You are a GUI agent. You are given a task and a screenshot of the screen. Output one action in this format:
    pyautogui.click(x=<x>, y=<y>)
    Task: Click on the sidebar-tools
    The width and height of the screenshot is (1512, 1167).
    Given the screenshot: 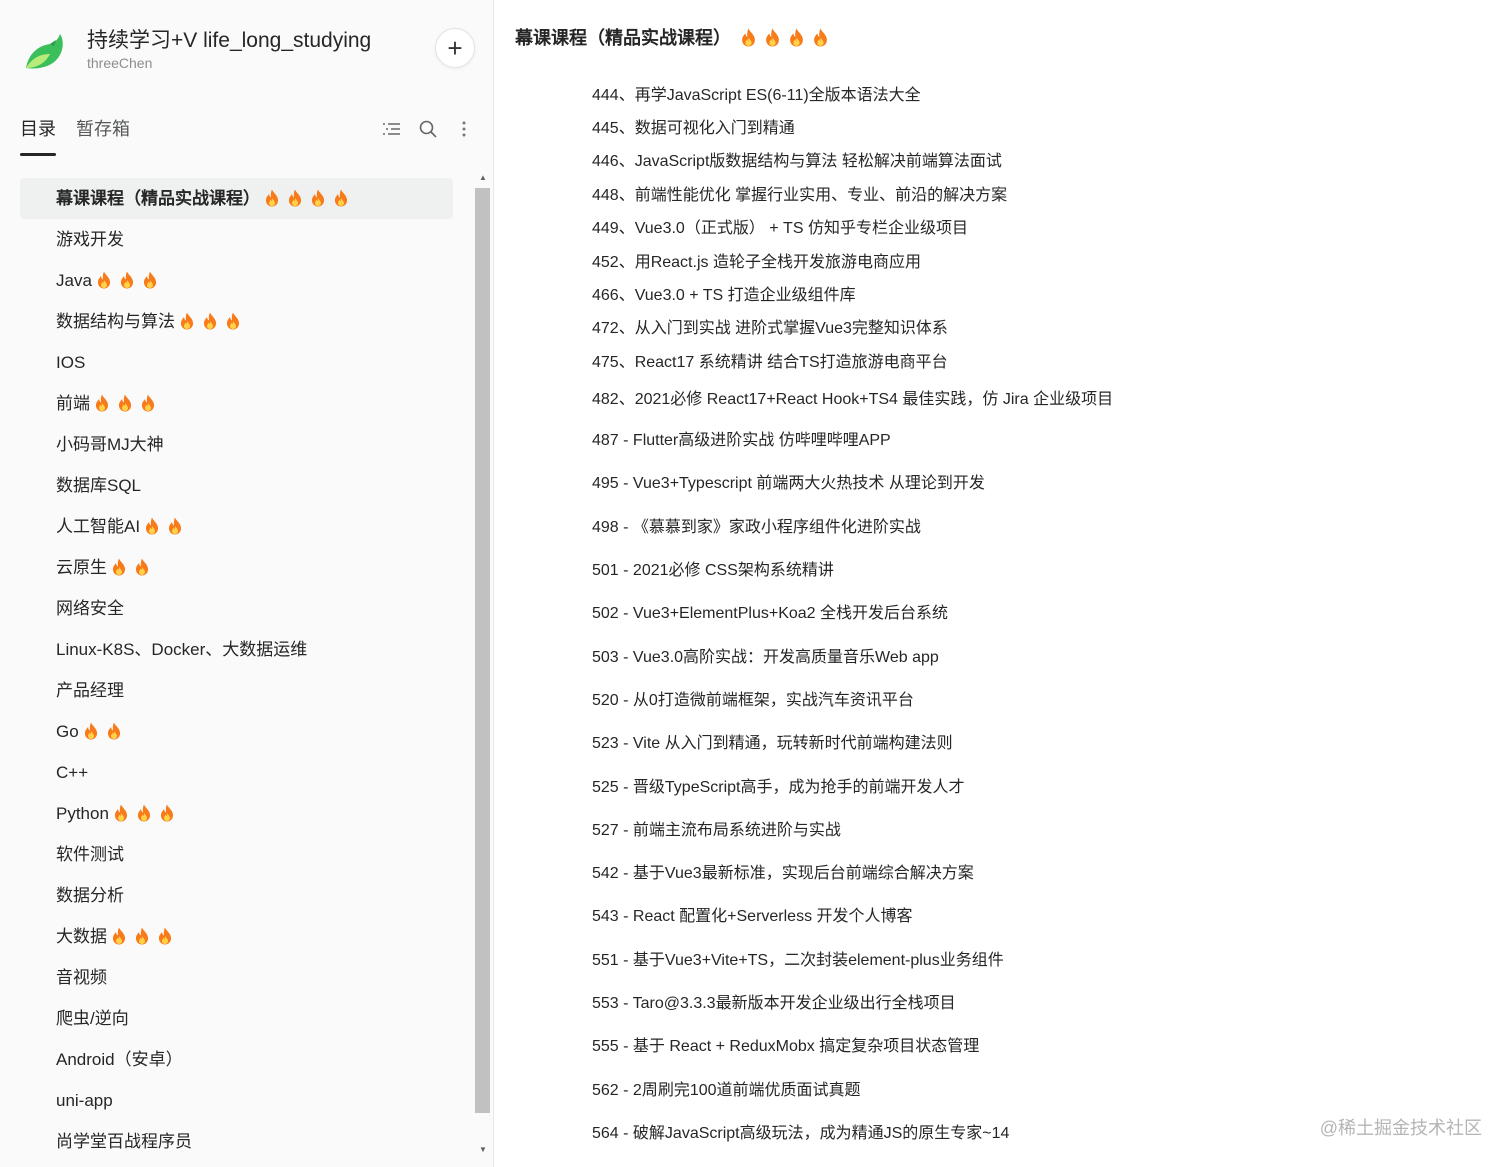 What is the action you would take?
    pyautogui.click(x=428, y=129)
    